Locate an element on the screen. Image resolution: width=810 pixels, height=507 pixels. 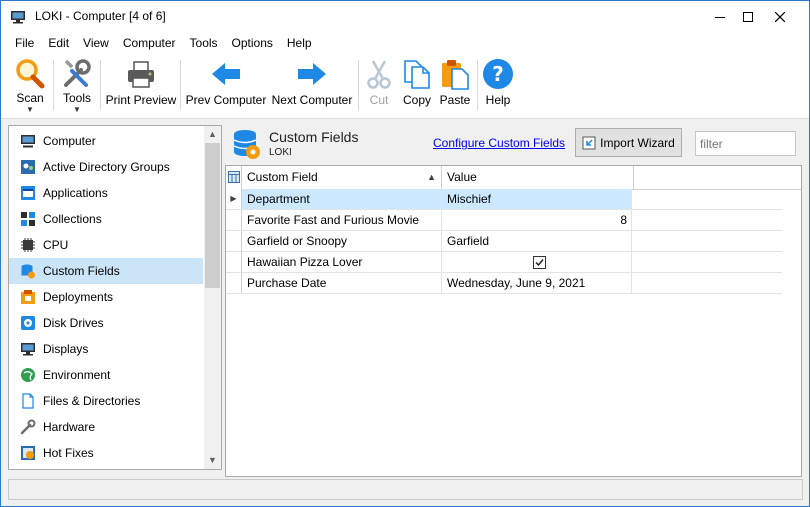
field-value-cell is located at coordinates (537, 262).